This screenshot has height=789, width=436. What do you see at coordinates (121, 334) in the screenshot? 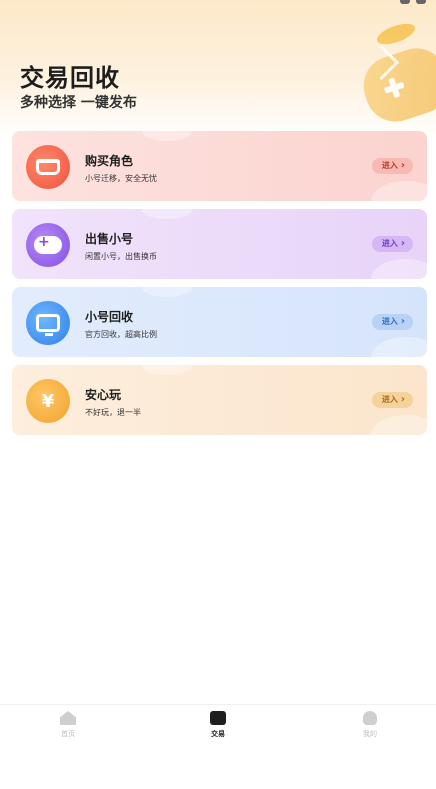
I see `card-description: 官方回收，超高比例` at bounding box center [121, 334].